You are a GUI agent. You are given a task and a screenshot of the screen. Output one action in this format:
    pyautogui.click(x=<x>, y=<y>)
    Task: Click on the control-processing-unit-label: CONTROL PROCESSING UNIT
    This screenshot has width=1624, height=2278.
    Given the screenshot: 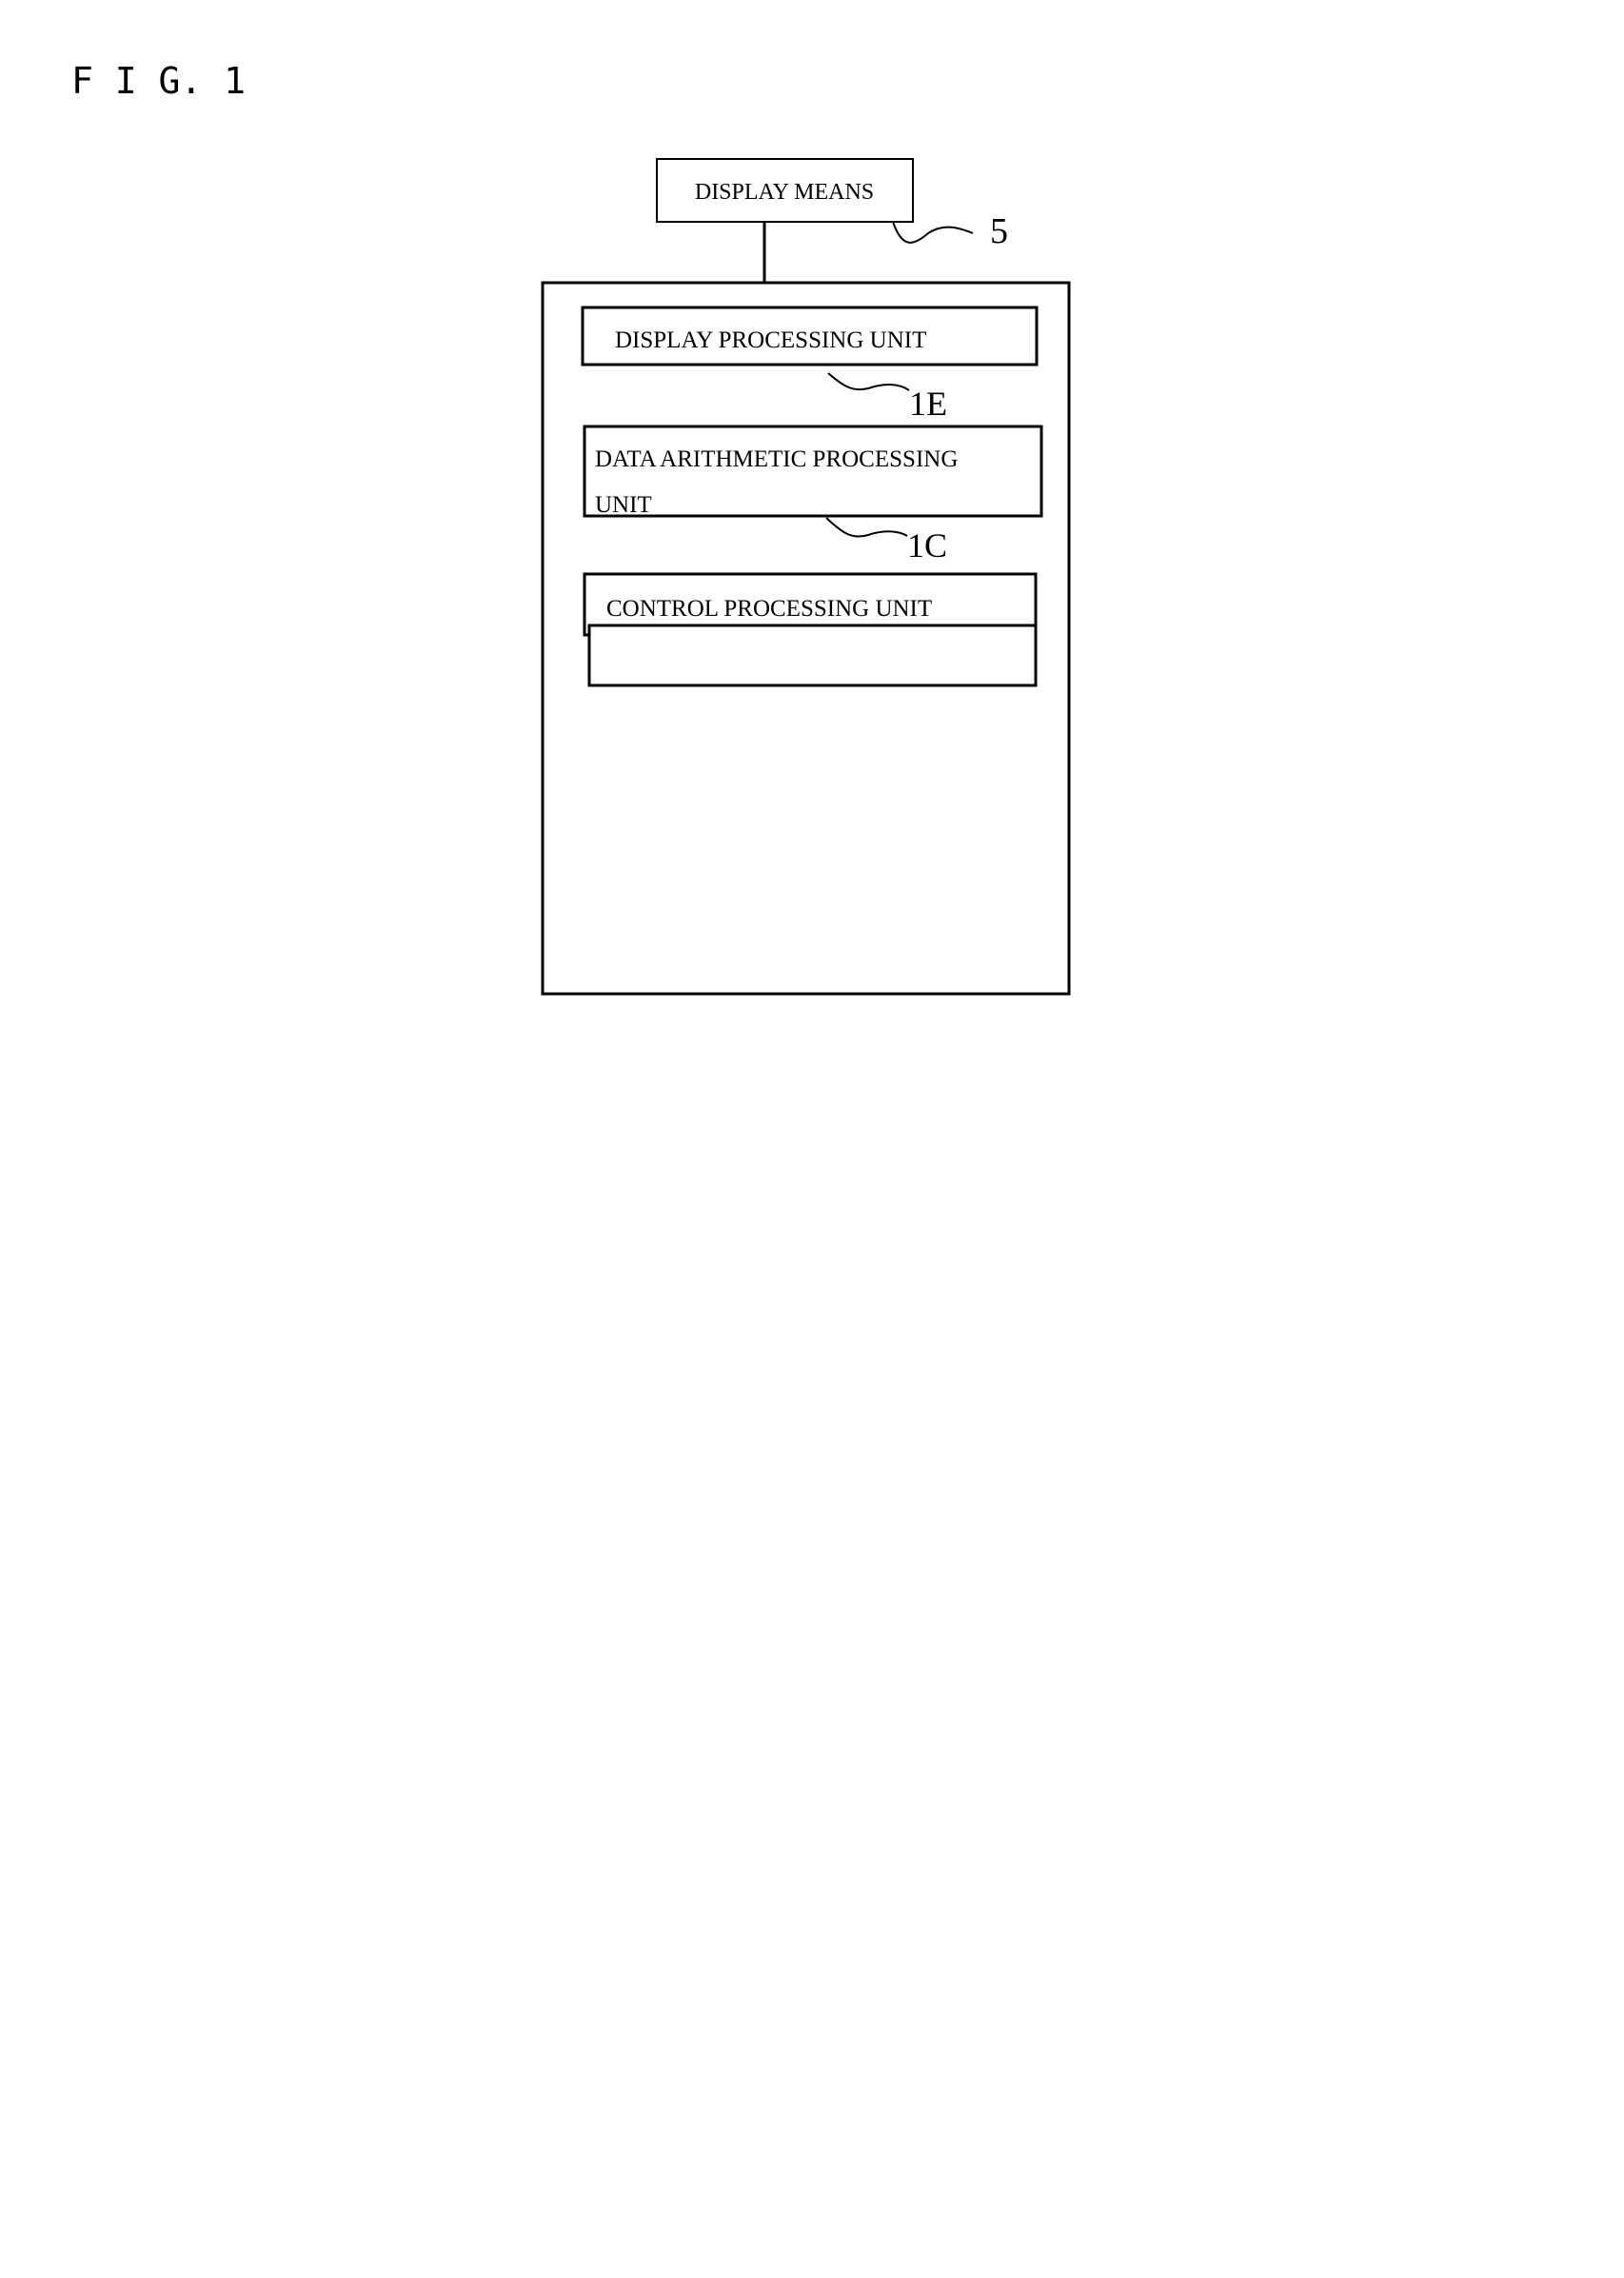 What is the action you would take?
    pyautogui.click(x=769, y=609)
    